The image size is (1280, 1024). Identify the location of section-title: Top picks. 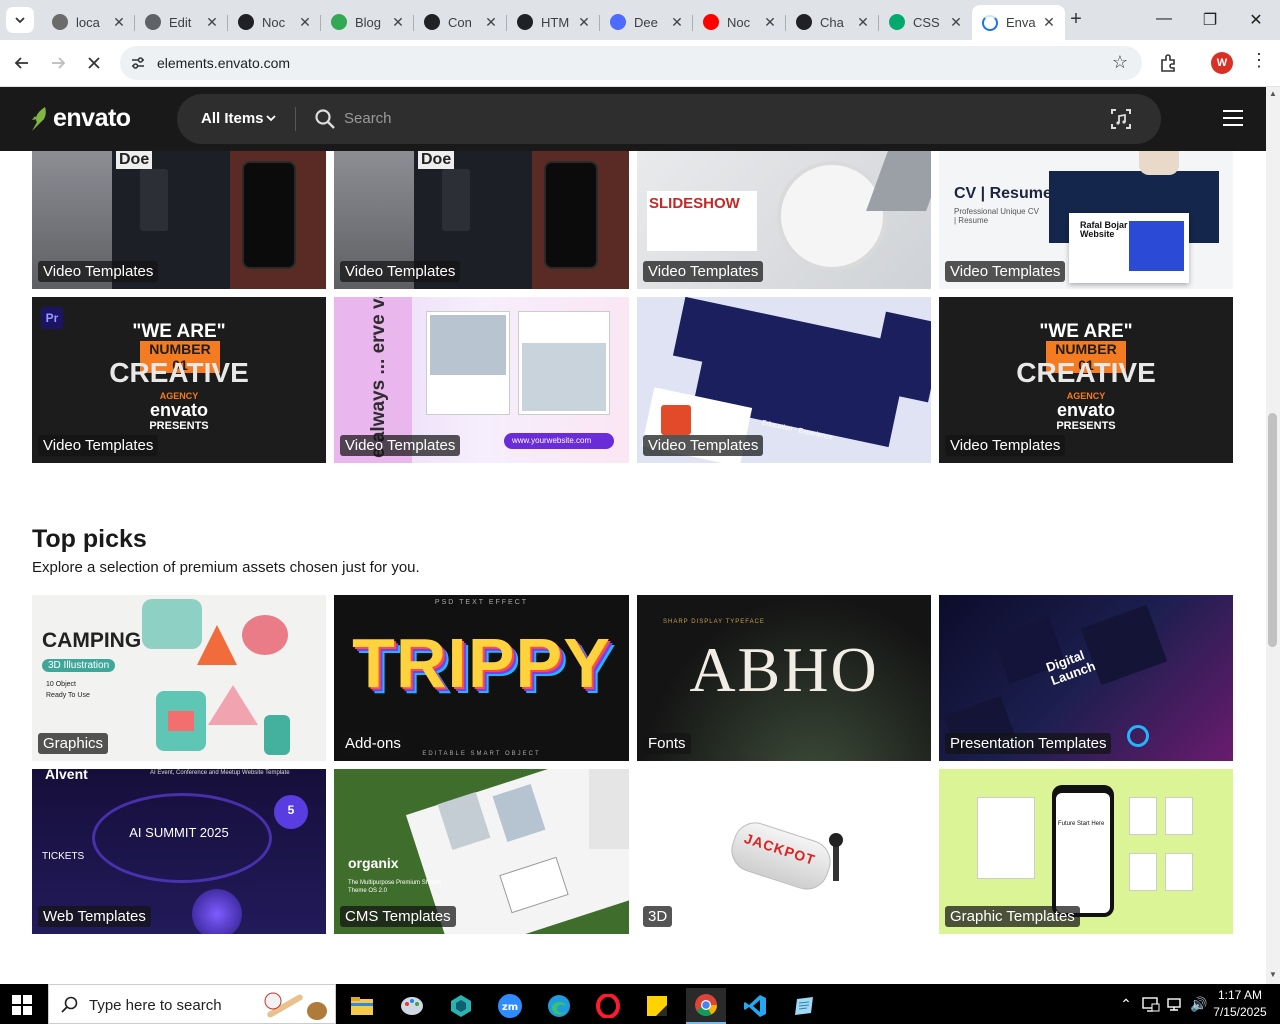
(89, 539).